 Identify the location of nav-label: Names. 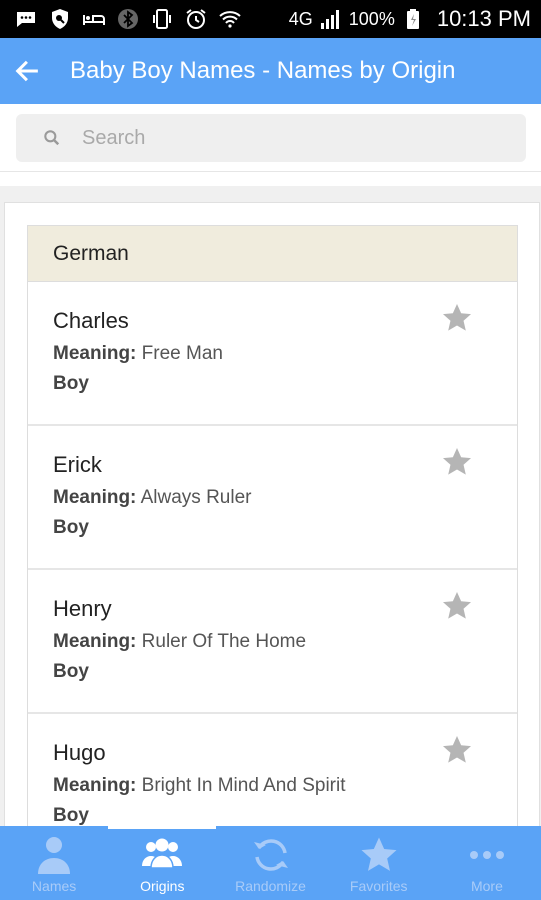
(54, 886).